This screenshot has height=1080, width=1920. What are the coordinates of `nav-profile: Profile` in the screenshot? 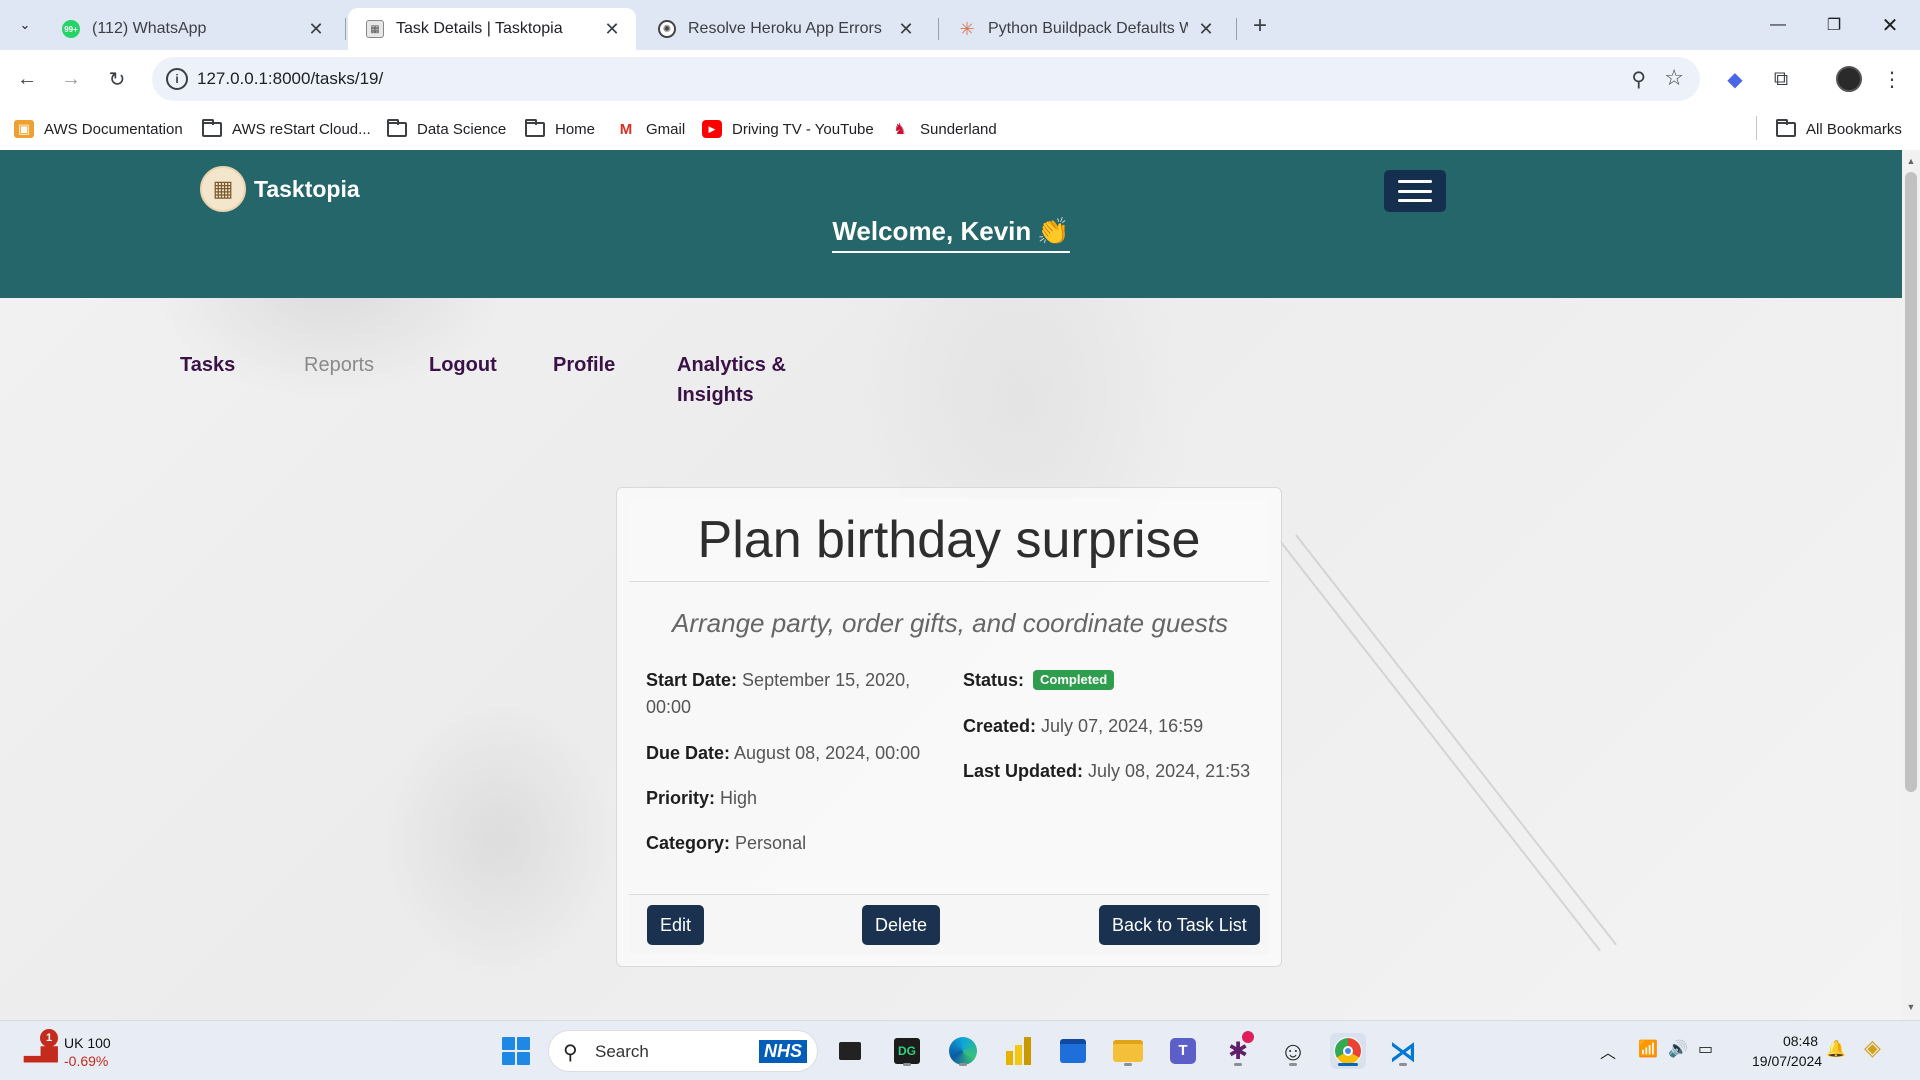 It's located at (584, 365).